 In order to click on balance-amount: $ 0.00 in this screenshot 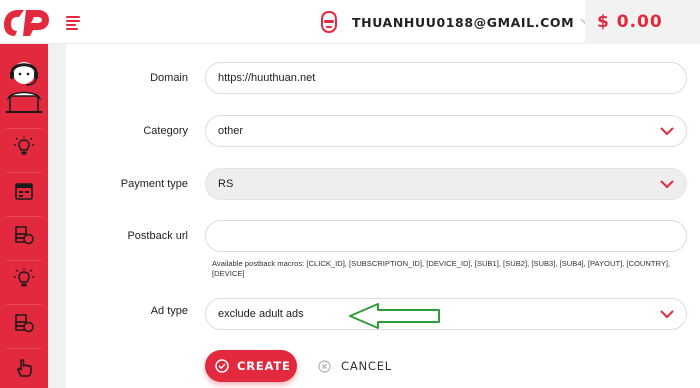, I will do `click(630, 22)`.